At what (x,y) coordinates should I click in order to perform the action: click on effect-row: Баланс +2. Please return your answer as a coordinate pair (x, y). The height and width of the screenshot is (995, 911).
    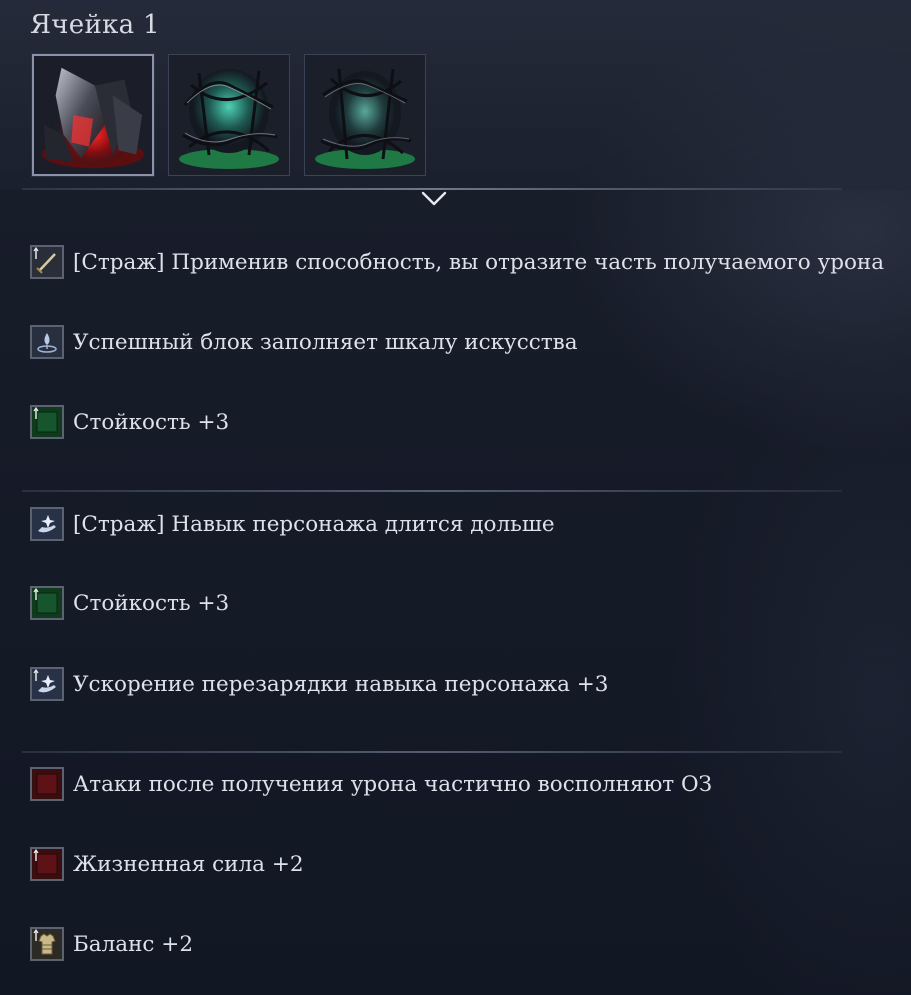
    Looking at the image, I should click on (111, 944).